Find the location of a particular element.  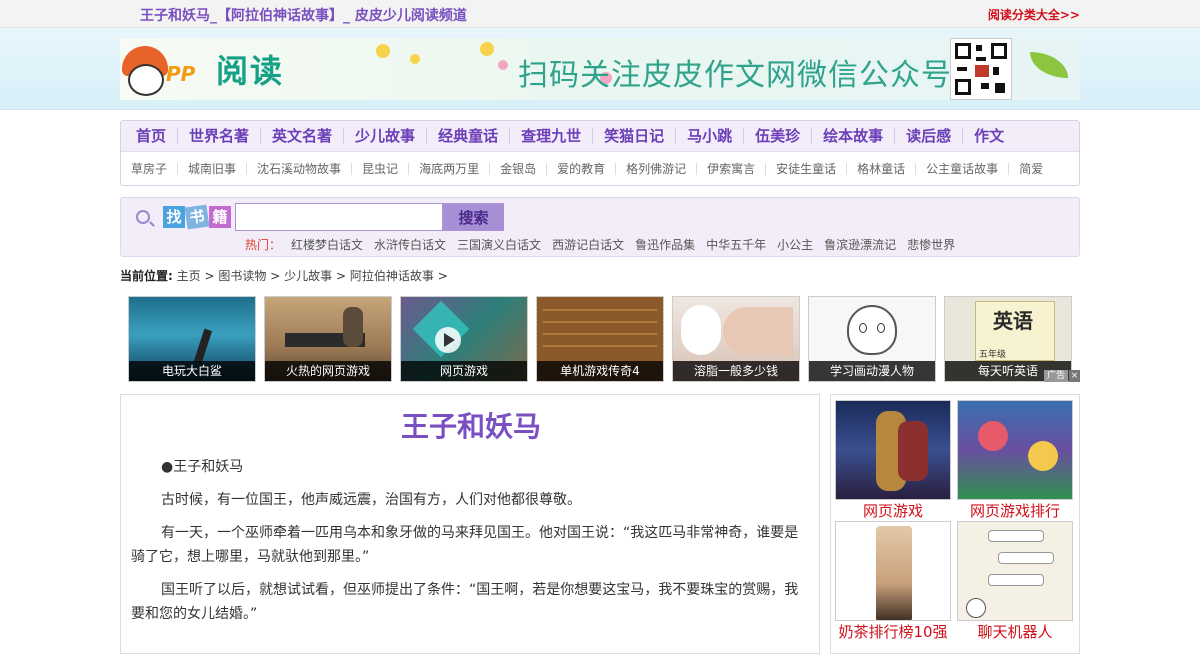

side-ad-web-game: 网页游戏 is located at coordinates (893, 460).